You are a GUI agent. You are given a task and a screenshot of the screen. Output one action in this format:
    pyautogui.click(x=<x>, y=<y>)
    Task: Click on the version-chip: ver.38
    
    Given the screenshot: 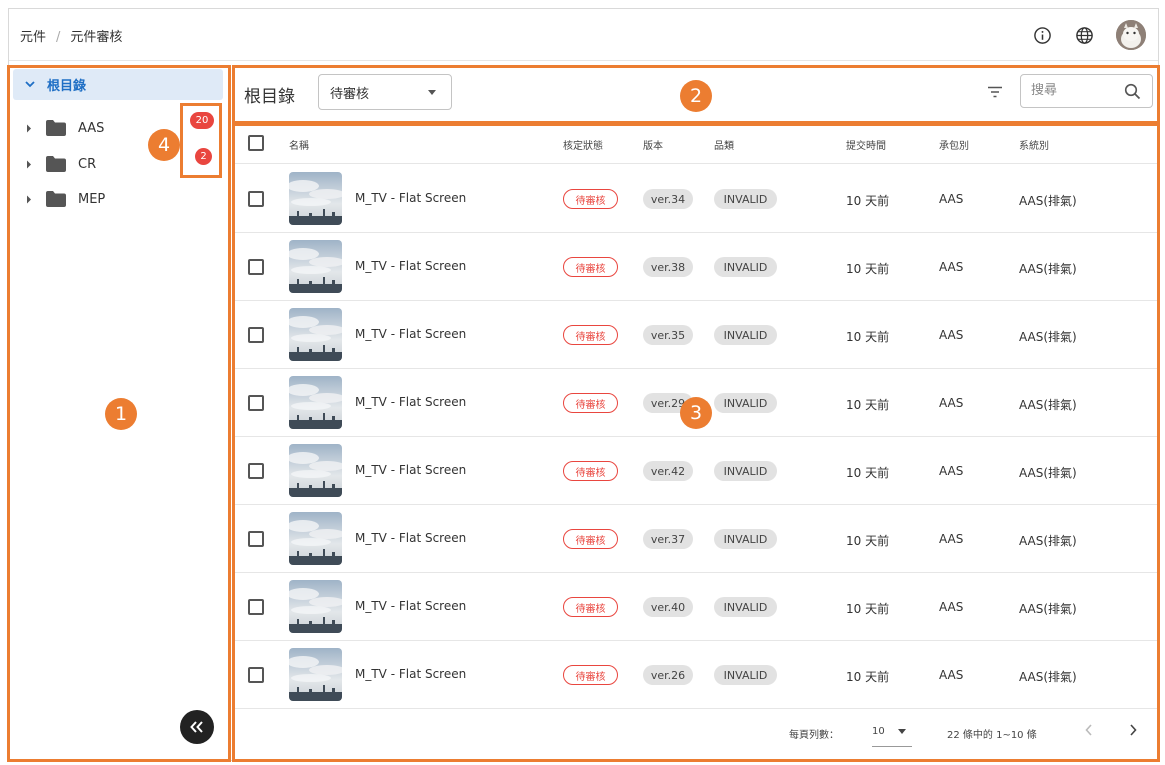 What is the action you would take?
    pyautogui.click(x=668, y=267)
    